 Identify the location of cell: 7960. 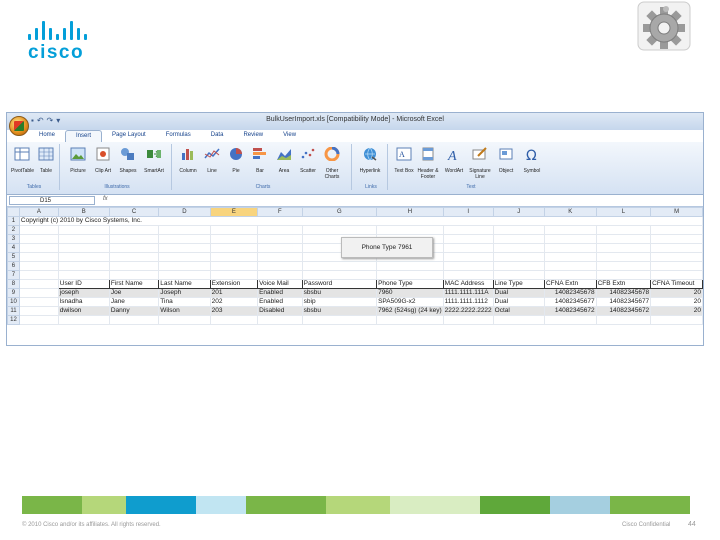
(410, 293).